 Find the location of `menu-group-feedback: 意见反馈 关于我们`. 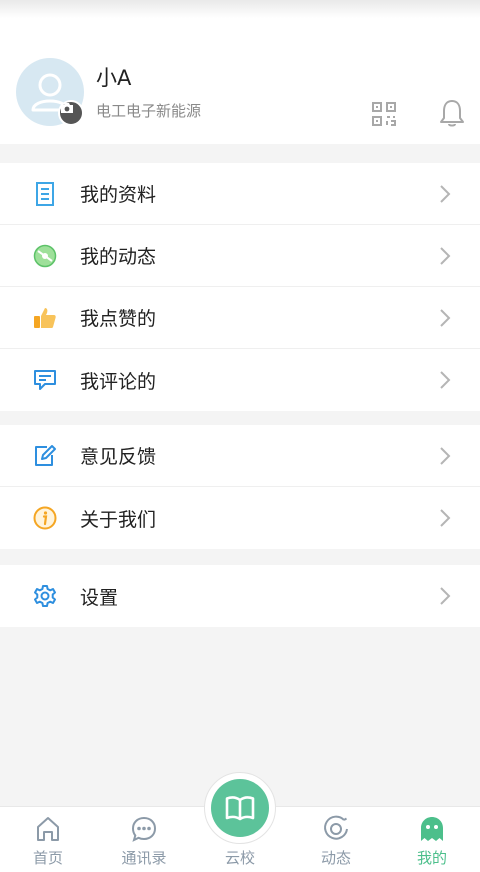

menu-group-feedback: 意见反馈 关于我们 is located at coordinates (240, 487).